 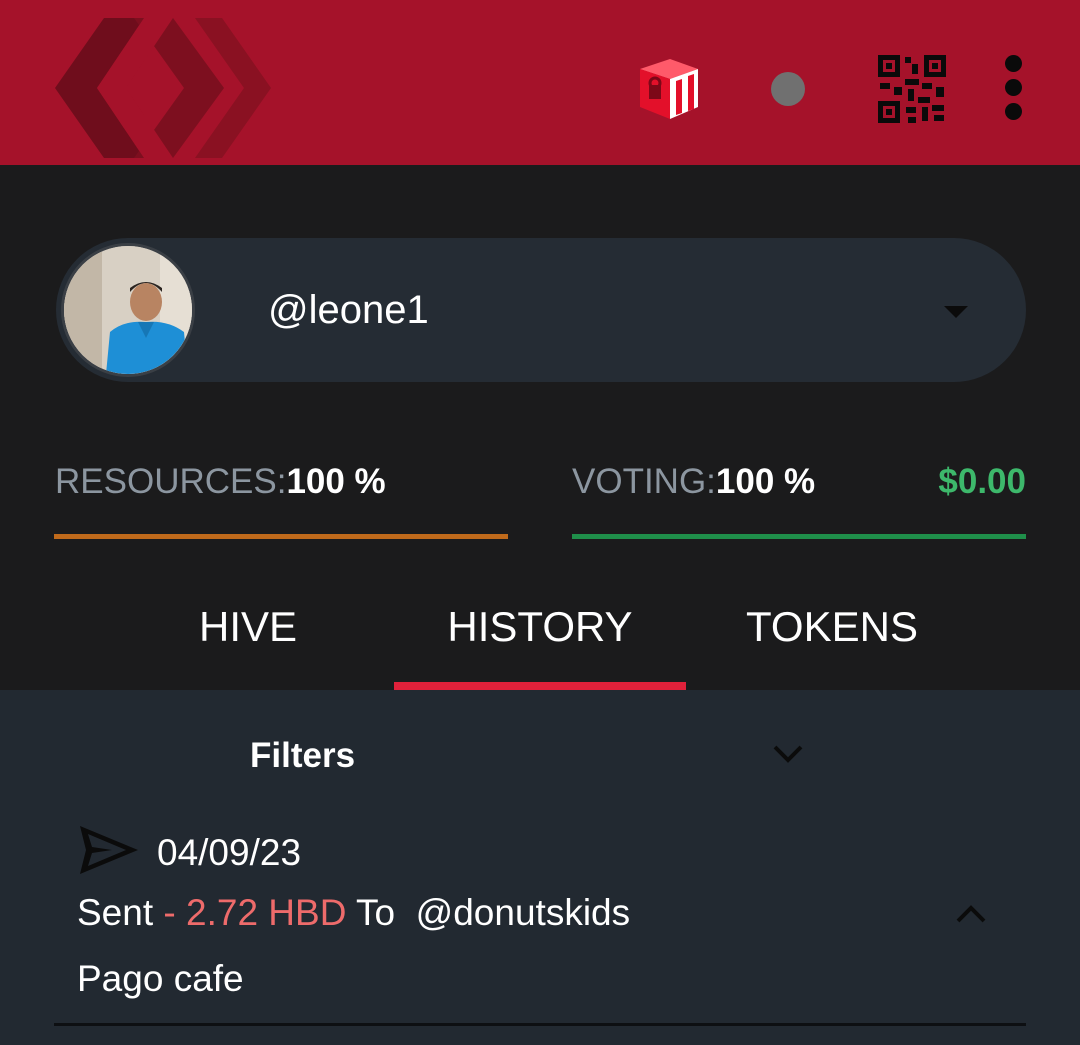 What do you see at coordinates (765, 481) in the screenshot?
I see `voting-value: 100 %` at bounding box center [765, 481].